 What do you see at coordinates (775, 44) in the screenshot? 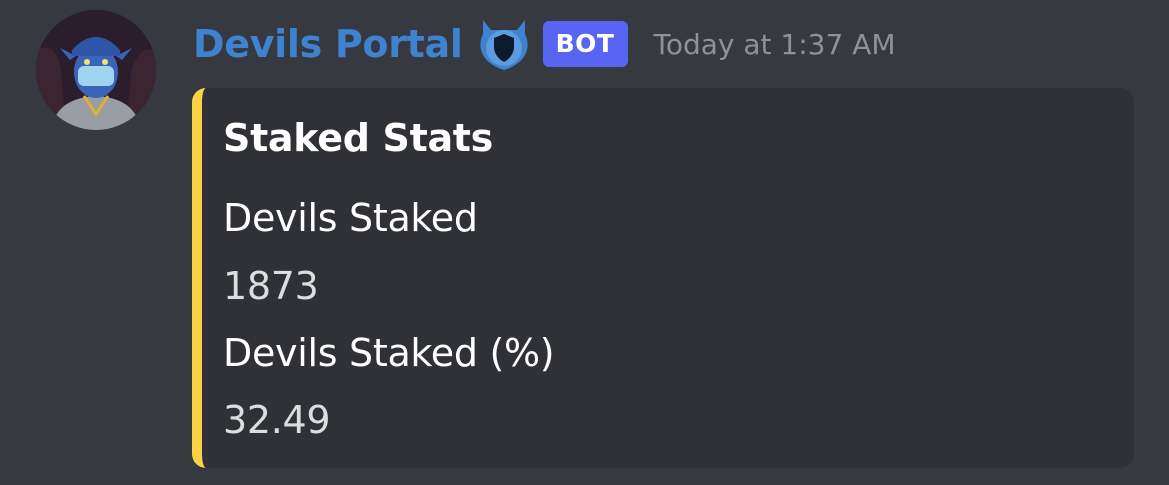
I see `timestamp: Today at 1:37 AM` at bounding box center [775, 44].